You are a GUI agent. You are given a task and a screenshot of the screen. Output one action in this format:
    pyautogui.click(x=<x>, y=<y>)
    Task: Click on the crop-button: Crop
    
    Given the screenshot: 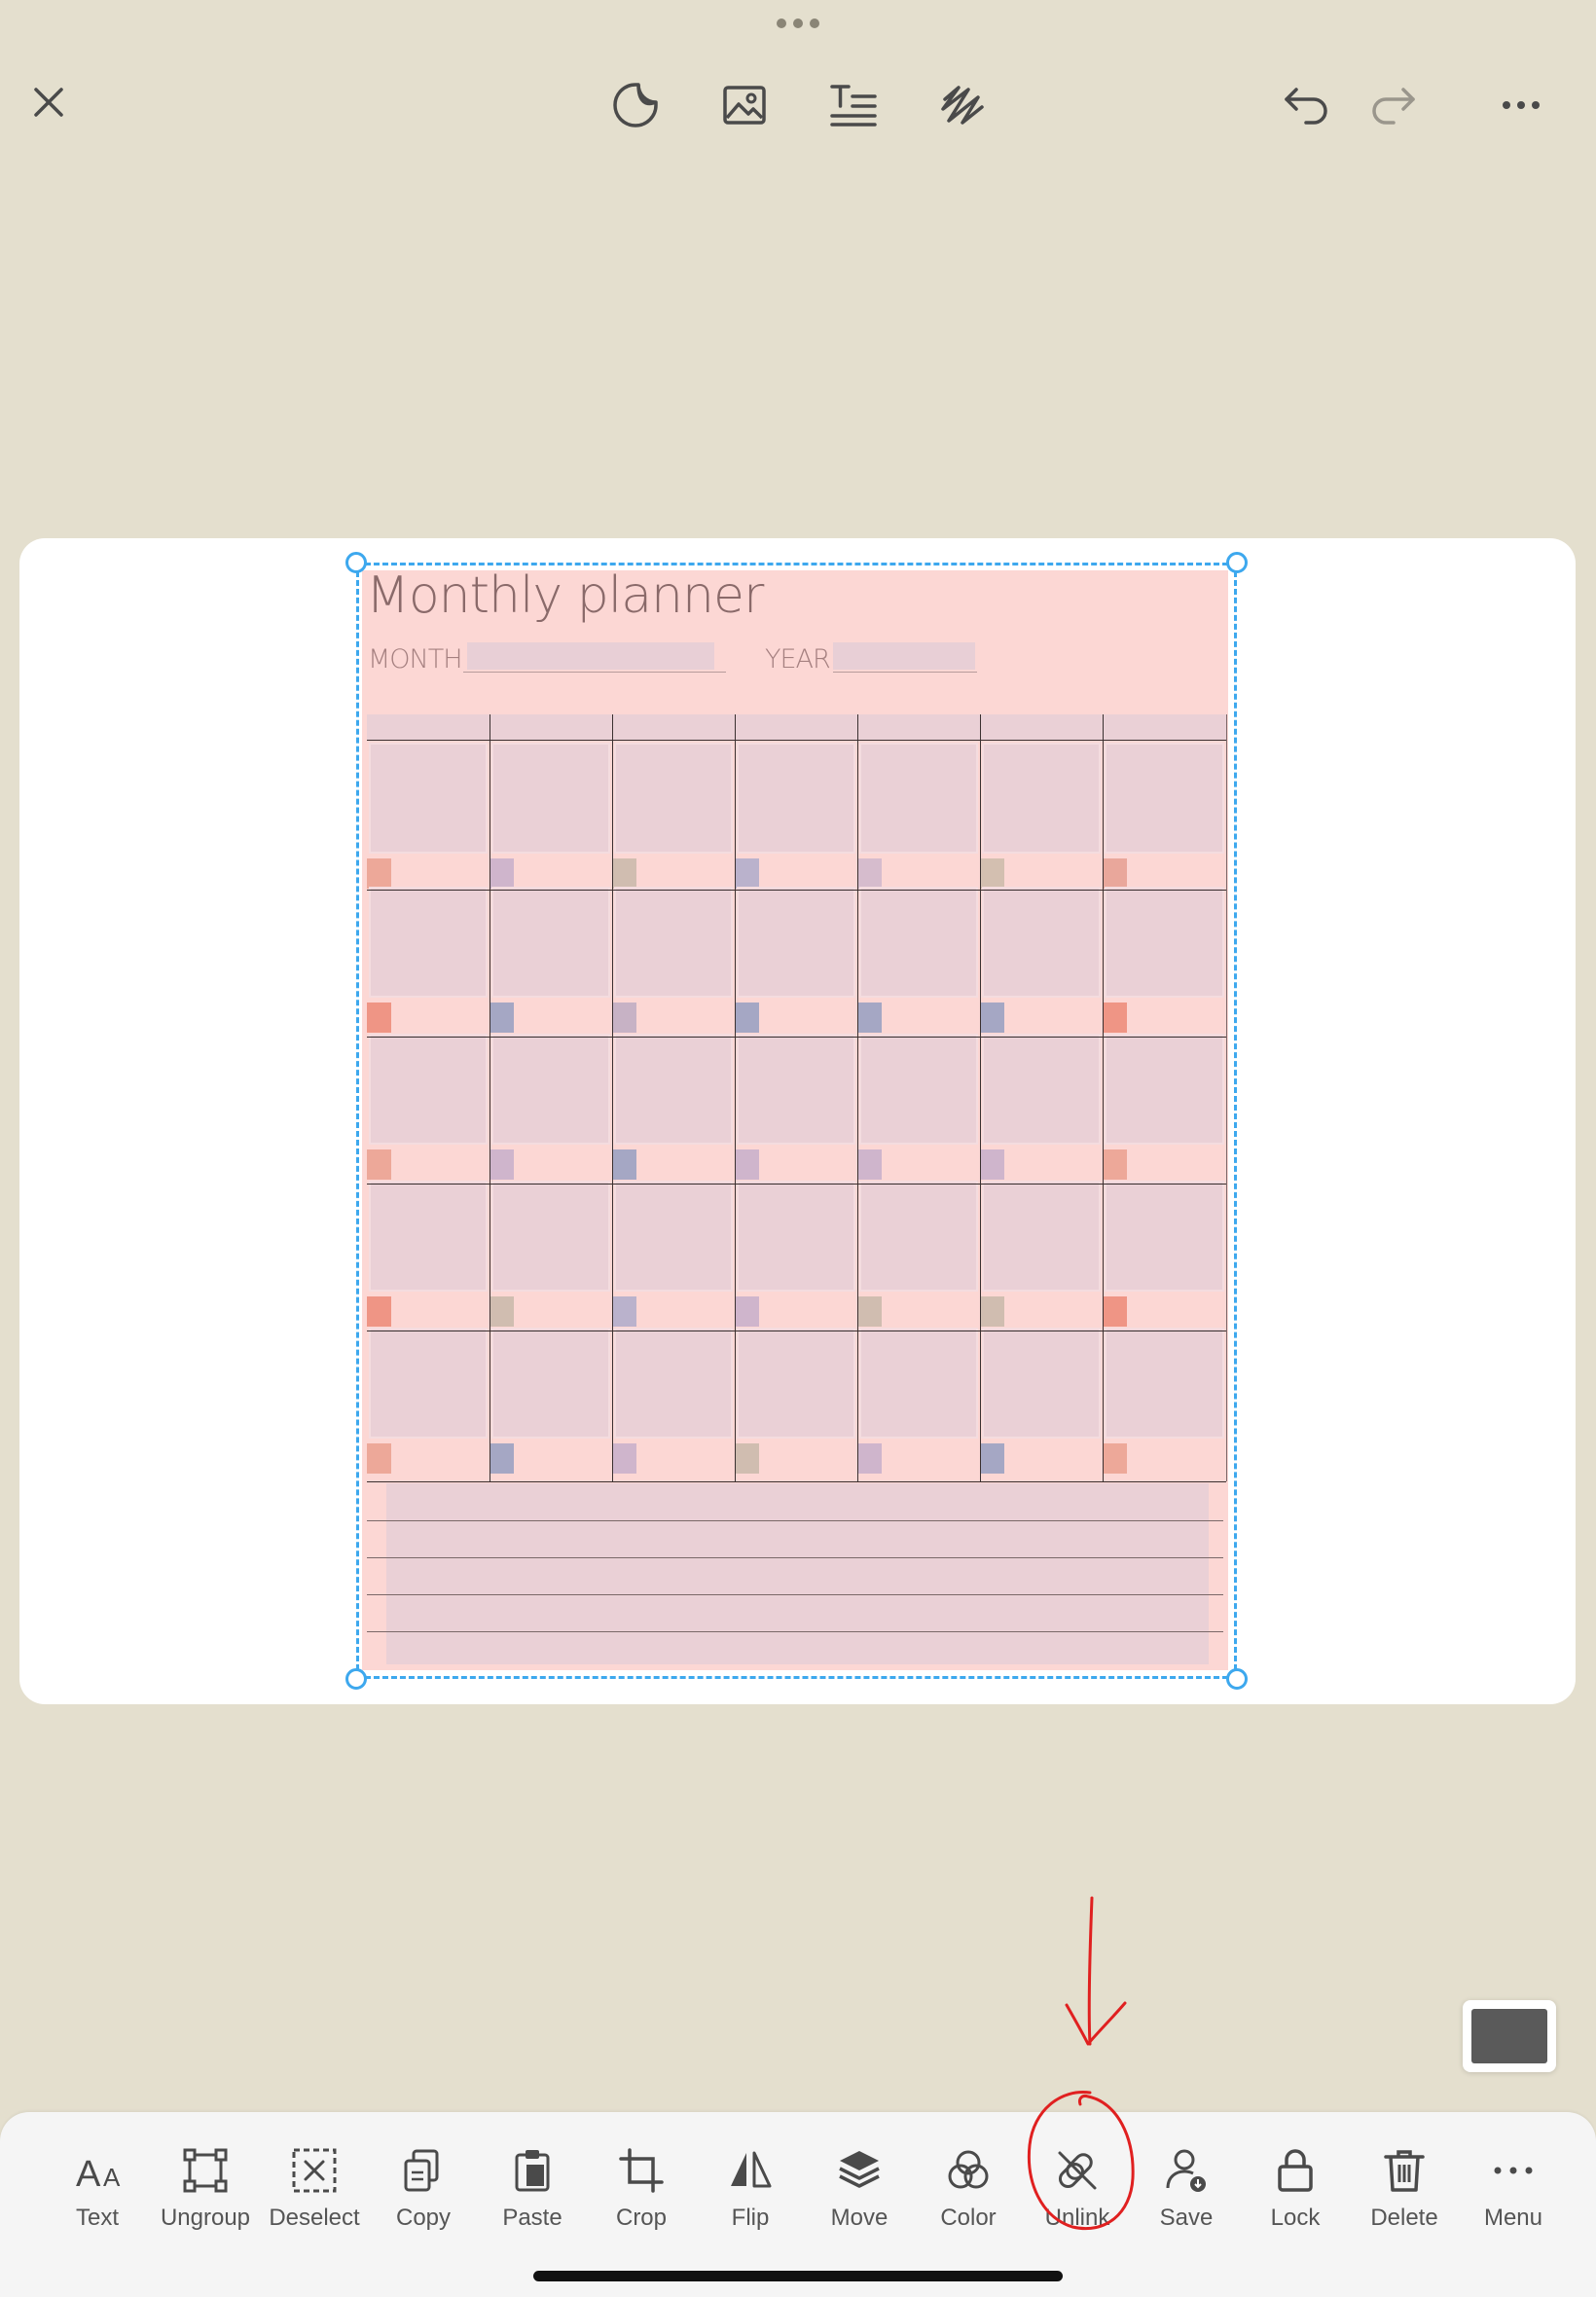 What is the action you would take?
    pyautogui.click(x=641, y=2194)
    